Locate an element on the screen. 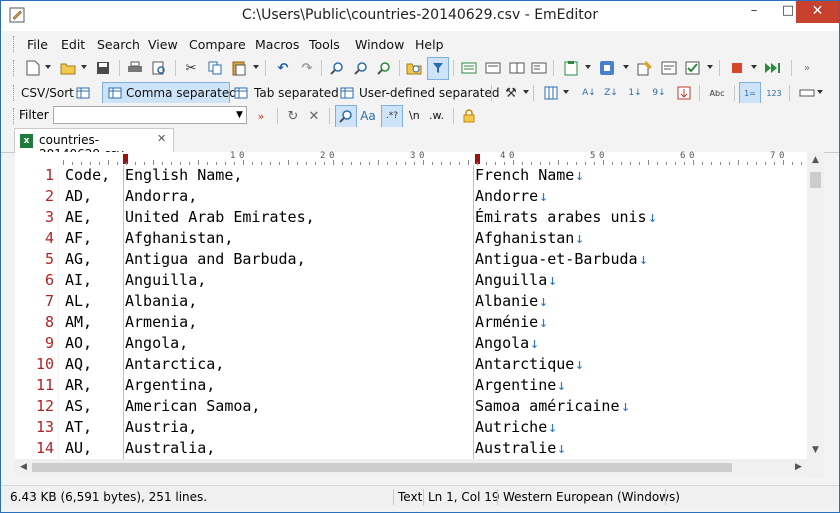 Image resolution: width=840 pixels, height=513 pixels. sort-descending-icon: Z↓ is located at coordinates (611, 93).